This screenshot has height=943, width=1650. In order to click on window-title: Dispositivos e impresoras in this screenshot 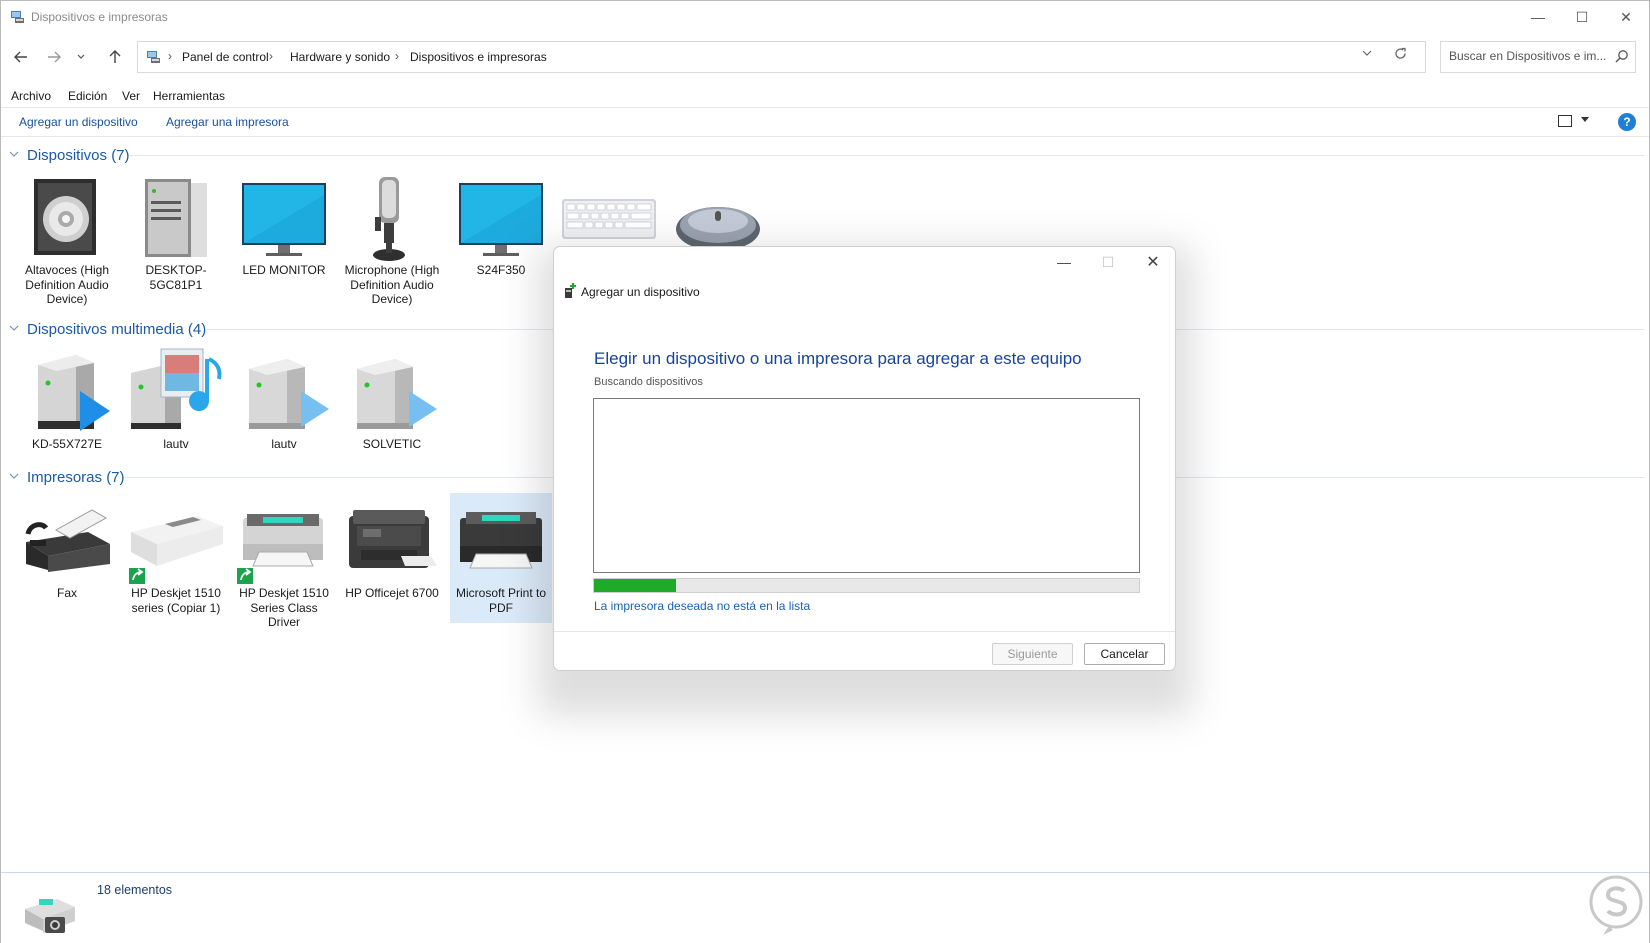, I will do `click(99, 17)`.